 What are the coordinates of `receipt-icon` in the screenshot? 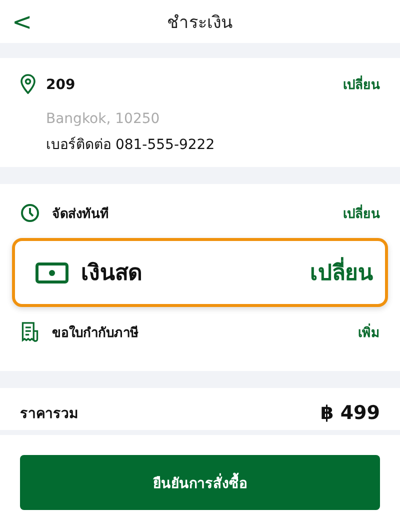 It's located at (30, 332).